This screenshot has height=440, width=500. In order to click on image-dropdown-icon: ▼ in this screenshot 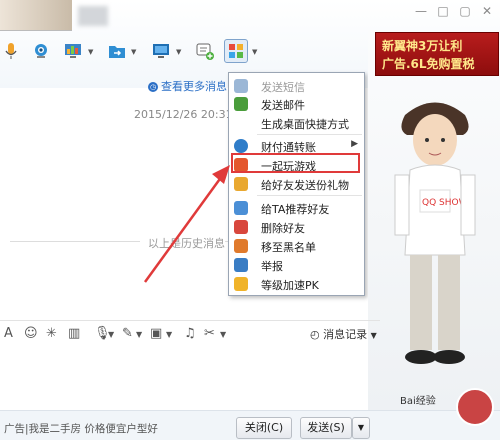, I will do `click(169, 334)`.